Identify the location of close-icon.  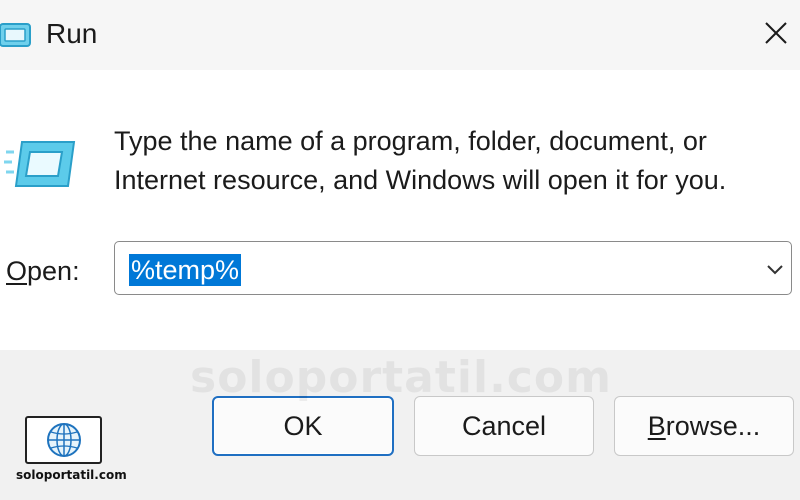
(776, 33).